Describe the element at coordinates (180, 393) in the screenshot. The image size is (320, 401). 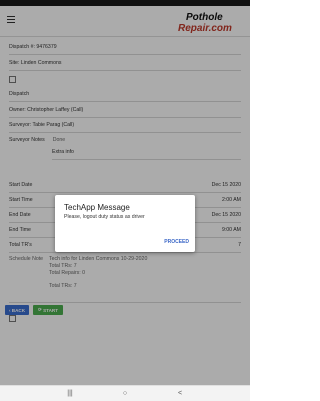
I see `nav-back-icon: <` at that location.